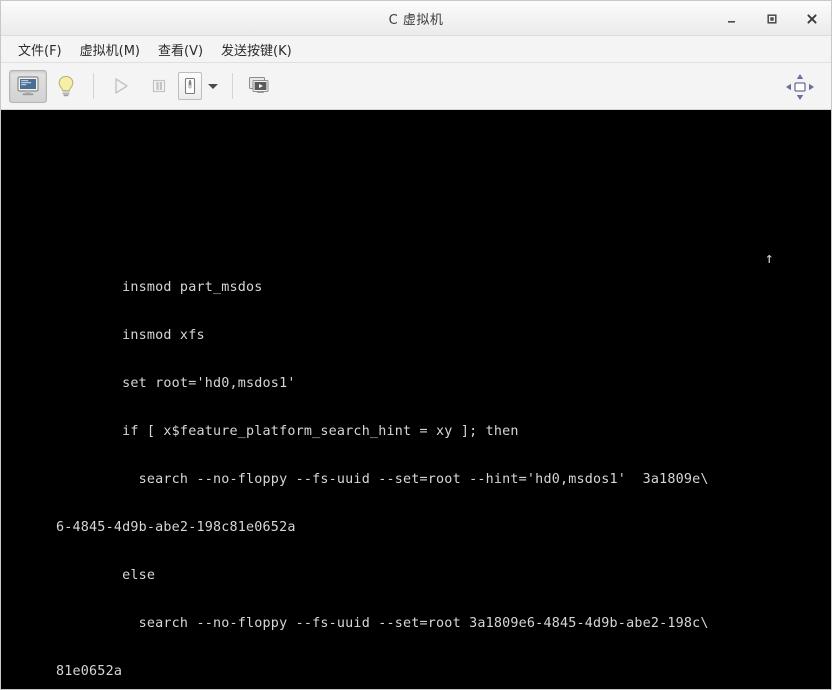 This screenshot has height=690, width=832. I want to click on close-button, so click(812, 19).